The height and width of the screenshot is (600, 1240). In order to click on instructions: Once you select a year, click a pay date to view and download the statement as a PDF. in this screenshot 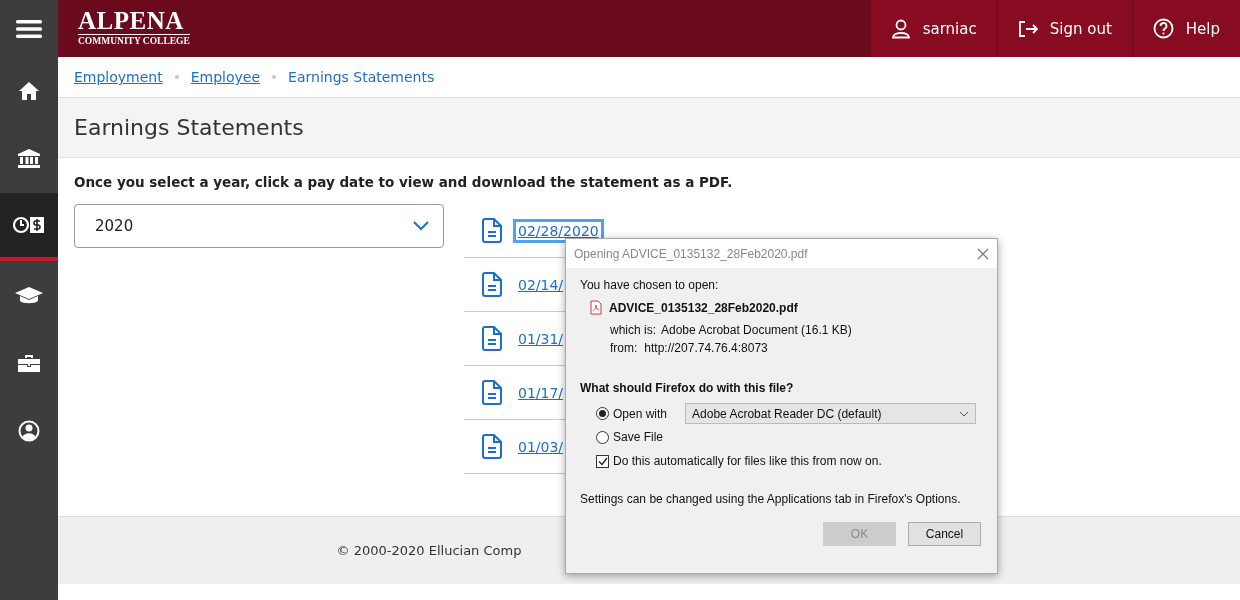, I will do `click(404, 182)`.